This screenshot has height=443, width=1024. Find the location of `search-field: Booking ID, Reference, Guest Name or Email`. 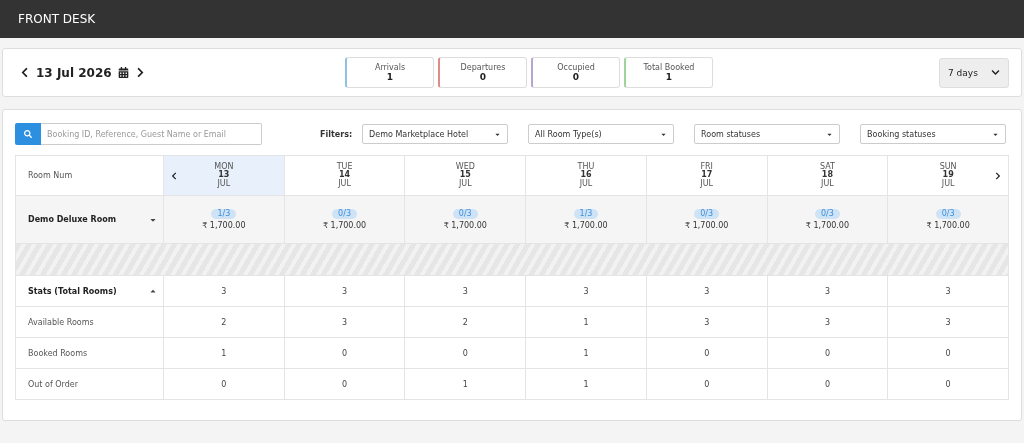

search-field: Booking ID, Reference, Guest Name or Email is located at coordinates (151, 134).